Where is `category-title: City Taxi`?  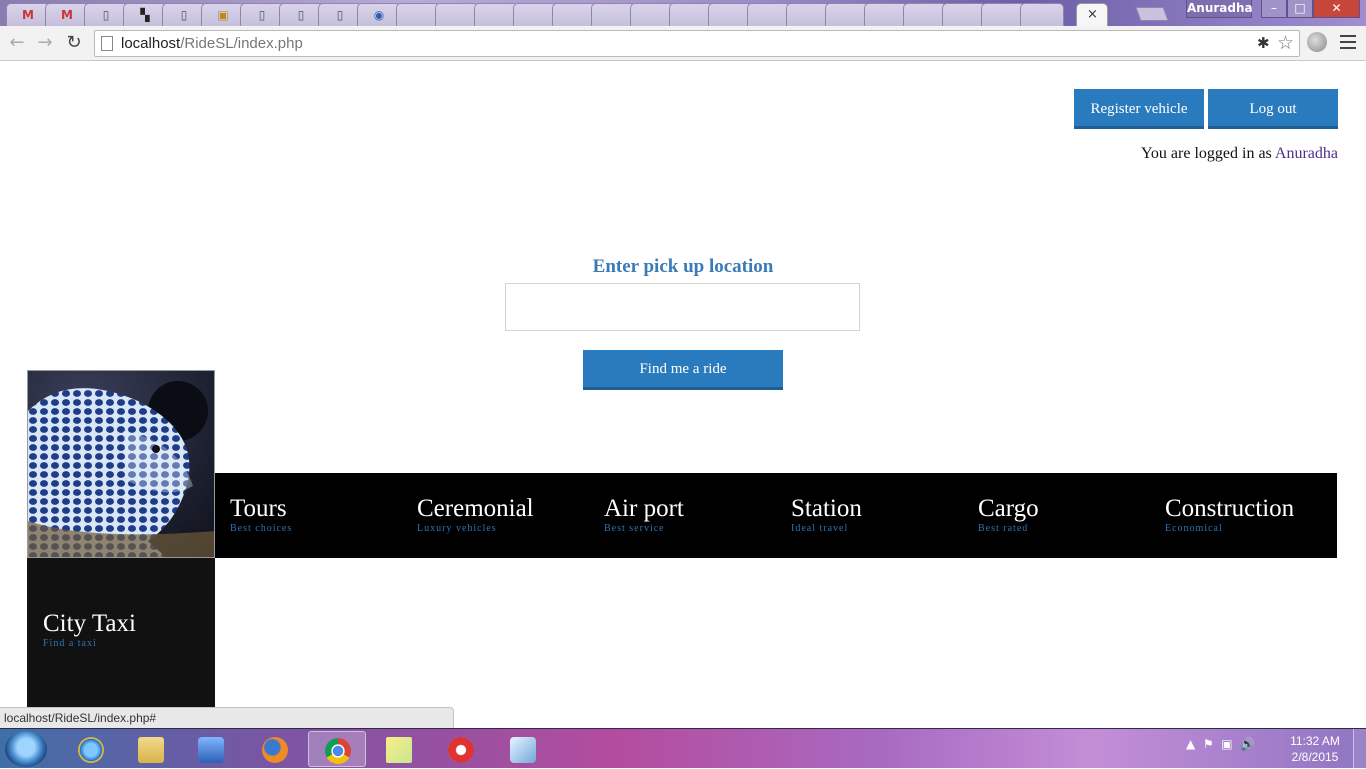 category-title: City Taxi is located at coordinates (89, 623).